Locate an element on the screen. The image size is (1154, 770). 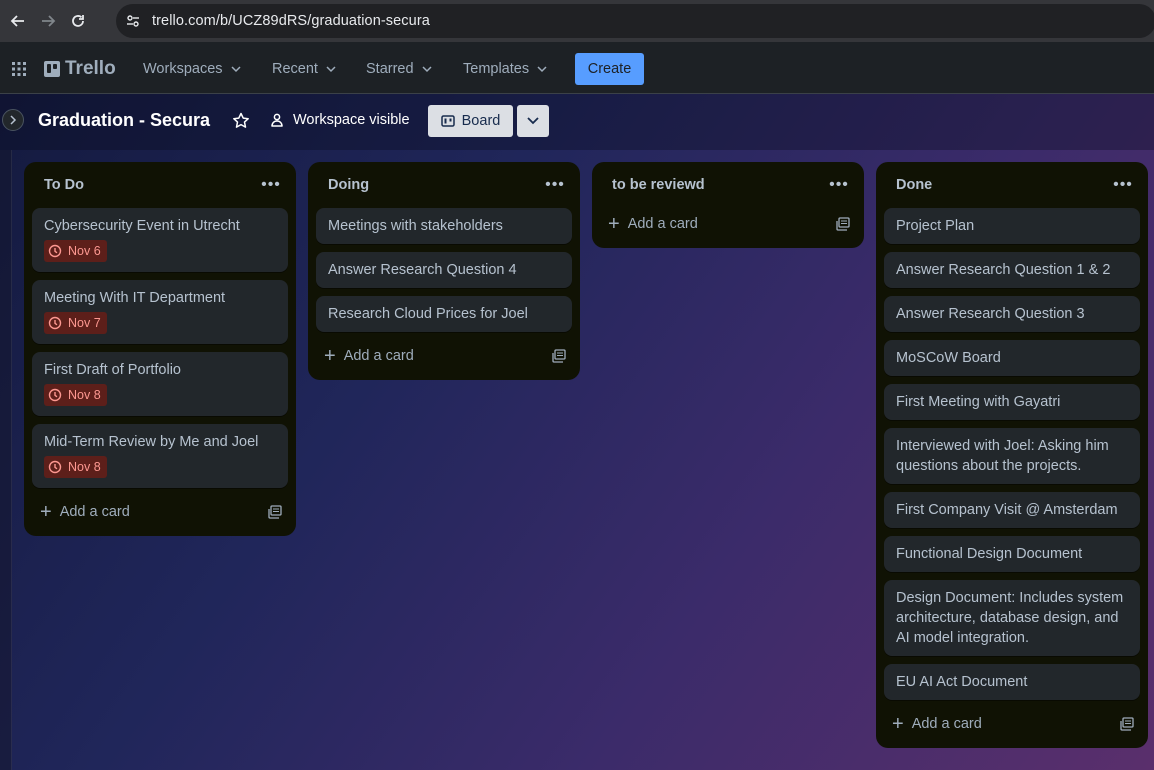
recent-menu: Recent is located at coordinates (304, 69).